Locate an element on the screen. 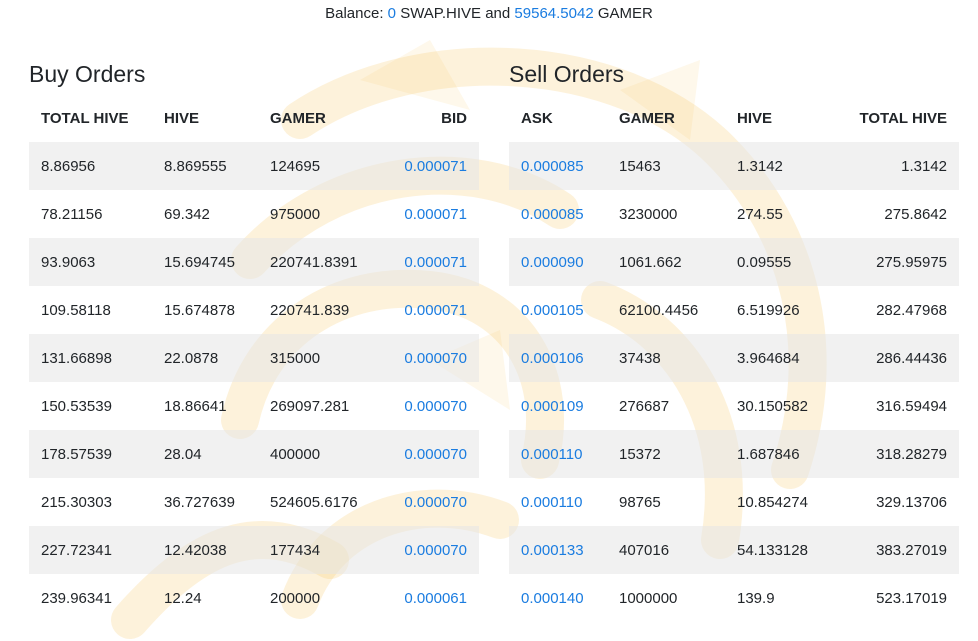 Image resolution: width=978 pixels, height=641 pixels. buy-cell-hive: 36.727639 is located at coordinates (199, 502).